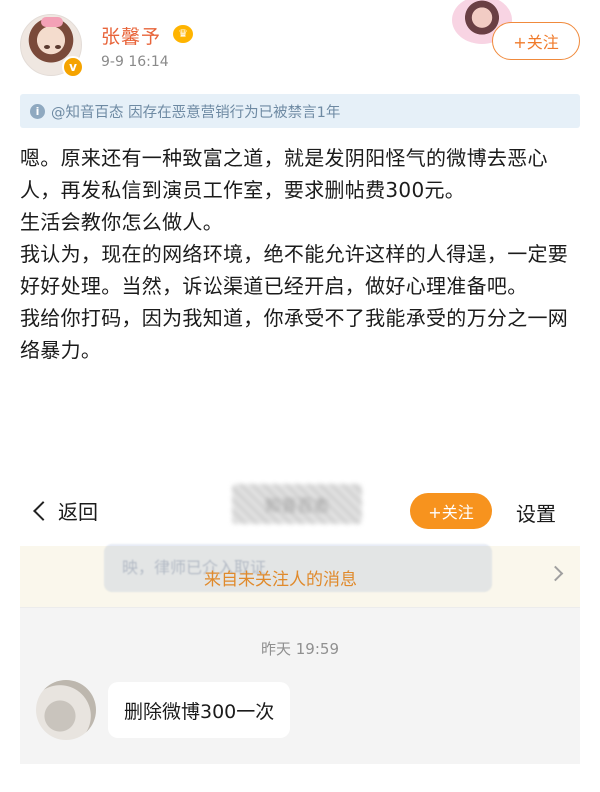 This screenshot has height=792, width=600. I want to click on stranger-message-text: 来自未关注人的消息, so click(280, 580).